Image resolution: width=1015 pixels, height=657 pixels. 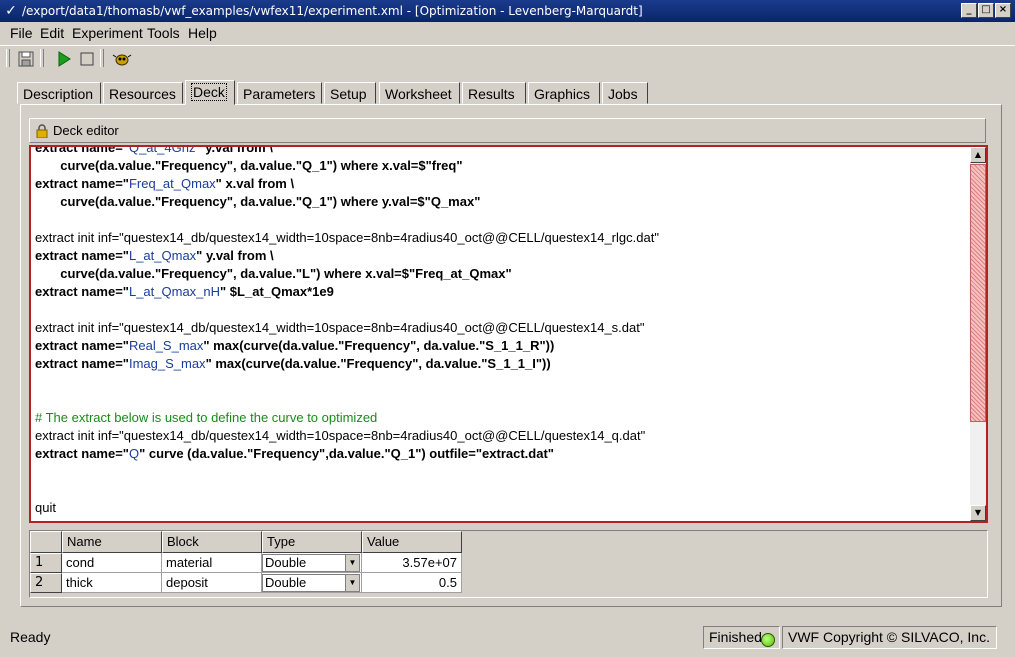 What do you see at coordinates (59, 93) in the screenshot?
I see `tab-description: Description` at bounding box center [59, 93].